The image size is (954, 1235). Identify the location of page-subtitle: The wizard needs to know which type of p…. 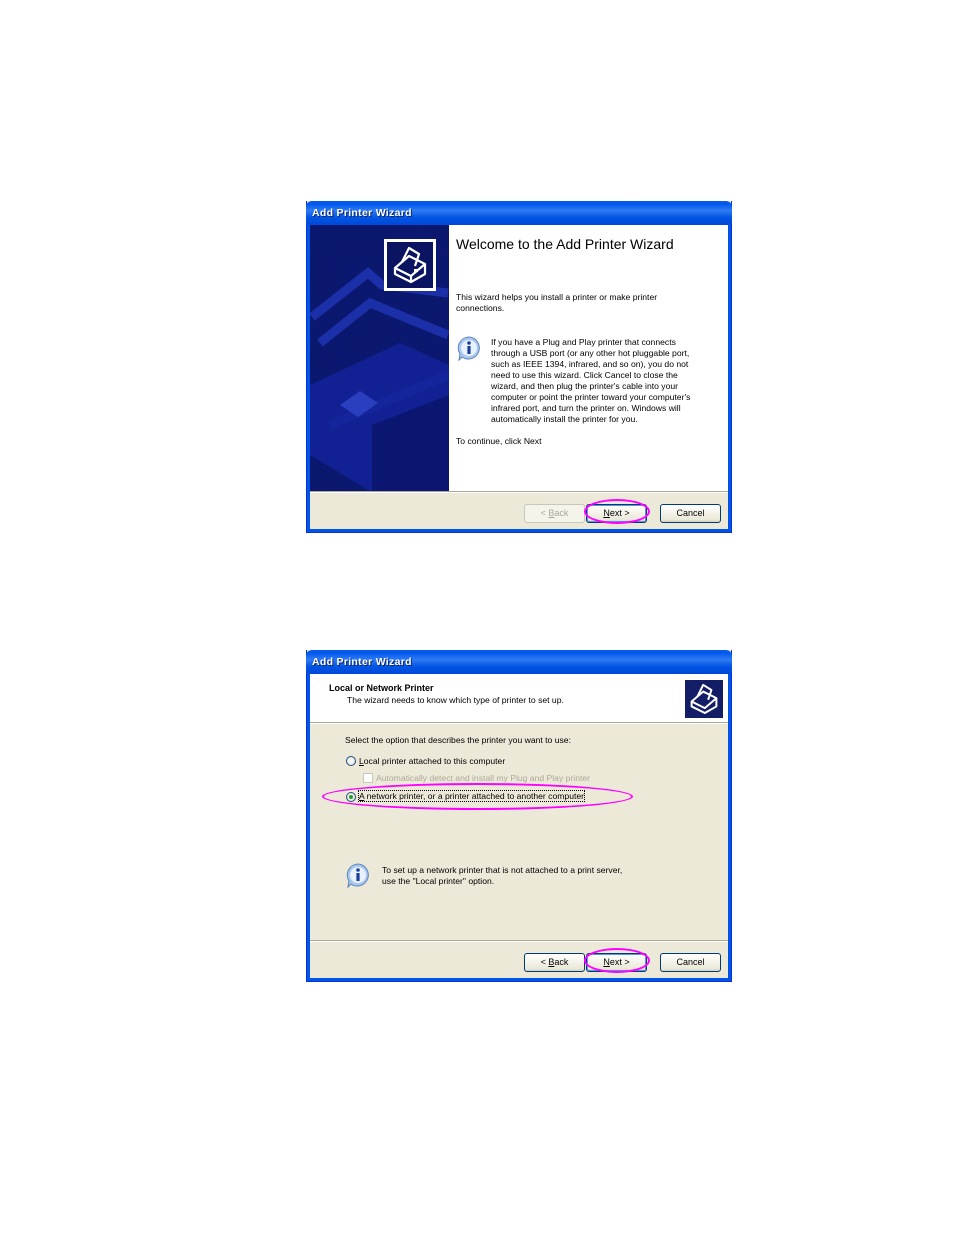
(455, 700).